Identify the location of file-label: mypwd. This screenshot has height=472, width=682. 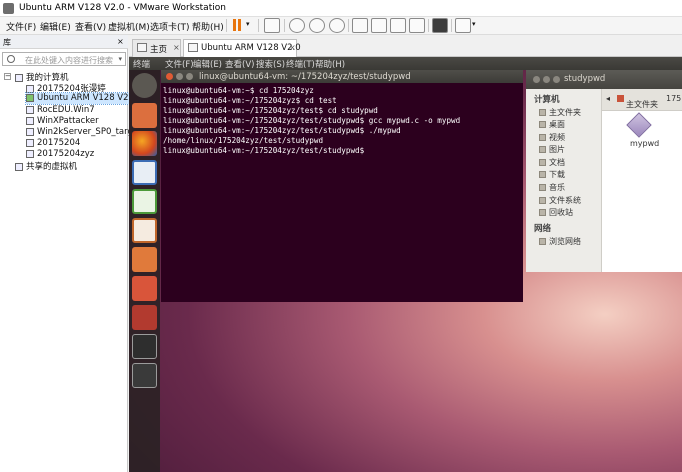
(644, 143).